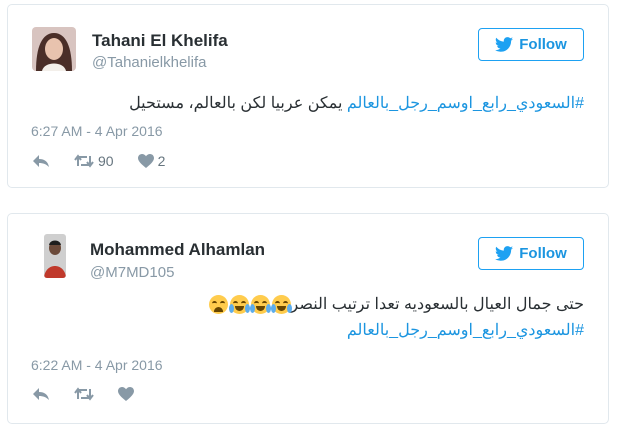  What do you see at coordinates (132, 272) in the screenshot?
I see `user-handle: @M7MD105` at bounding box center [132, 272].